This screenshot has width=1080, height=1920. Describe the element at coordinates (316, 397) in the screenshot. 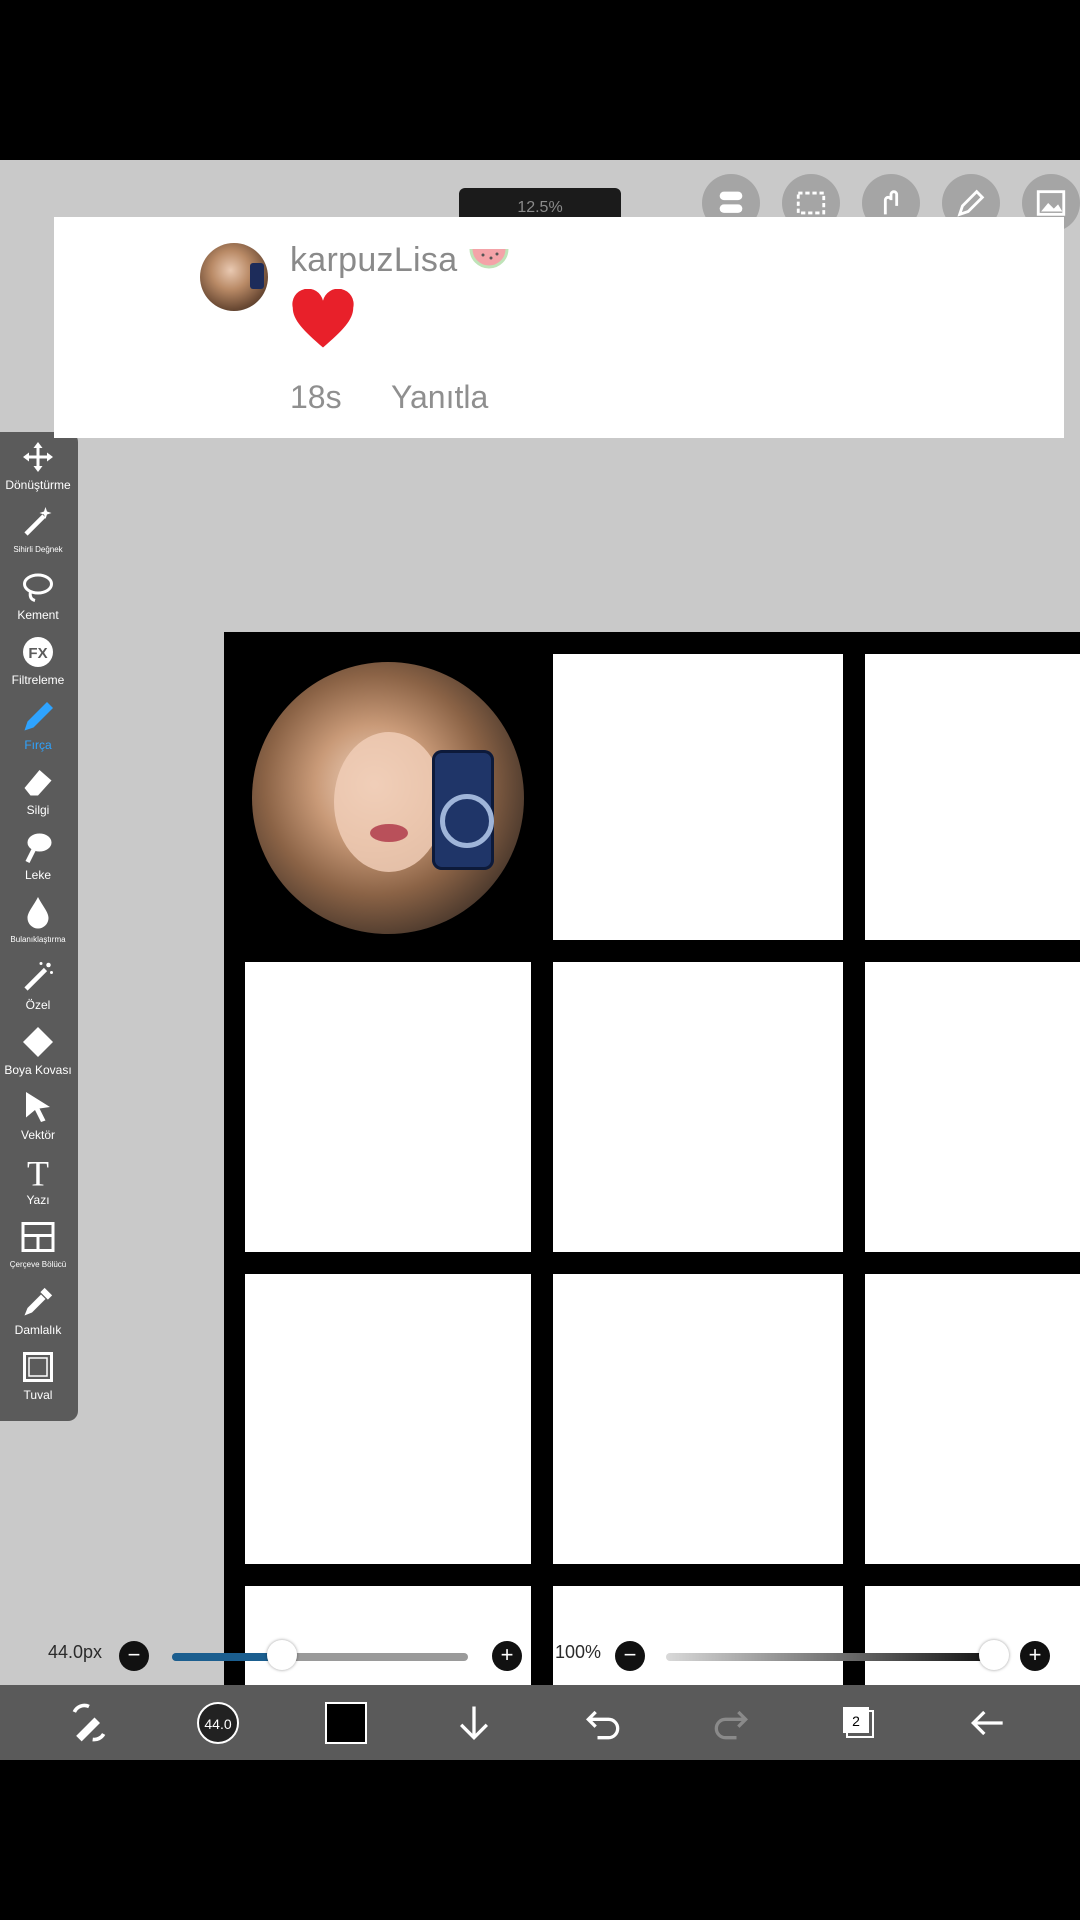

I see `comment-time: 18s` at that location.